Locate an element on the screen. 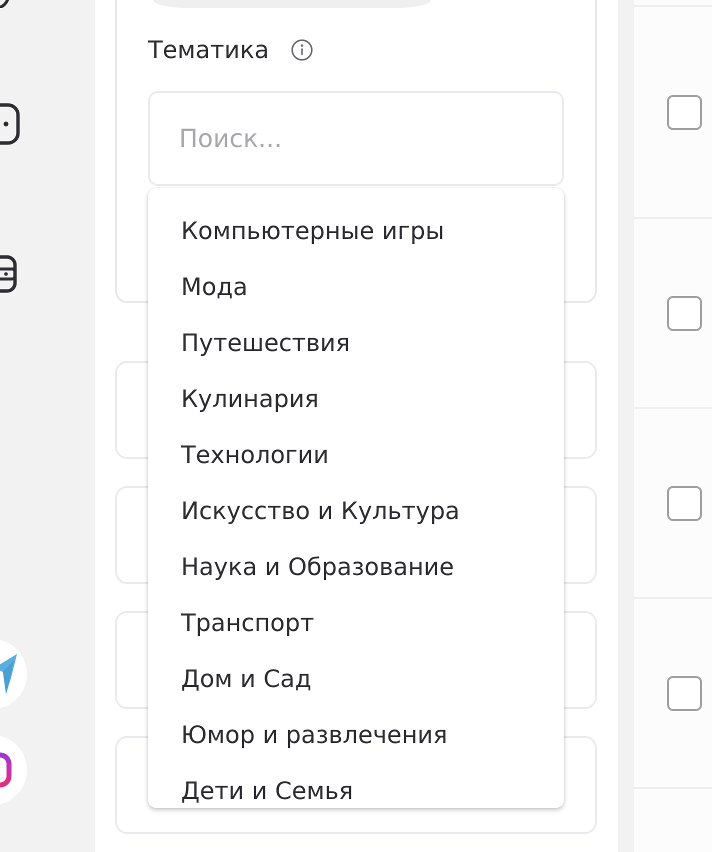 This screenshot has width=712, height=852. info-icon is located at coordinates (302, 50).